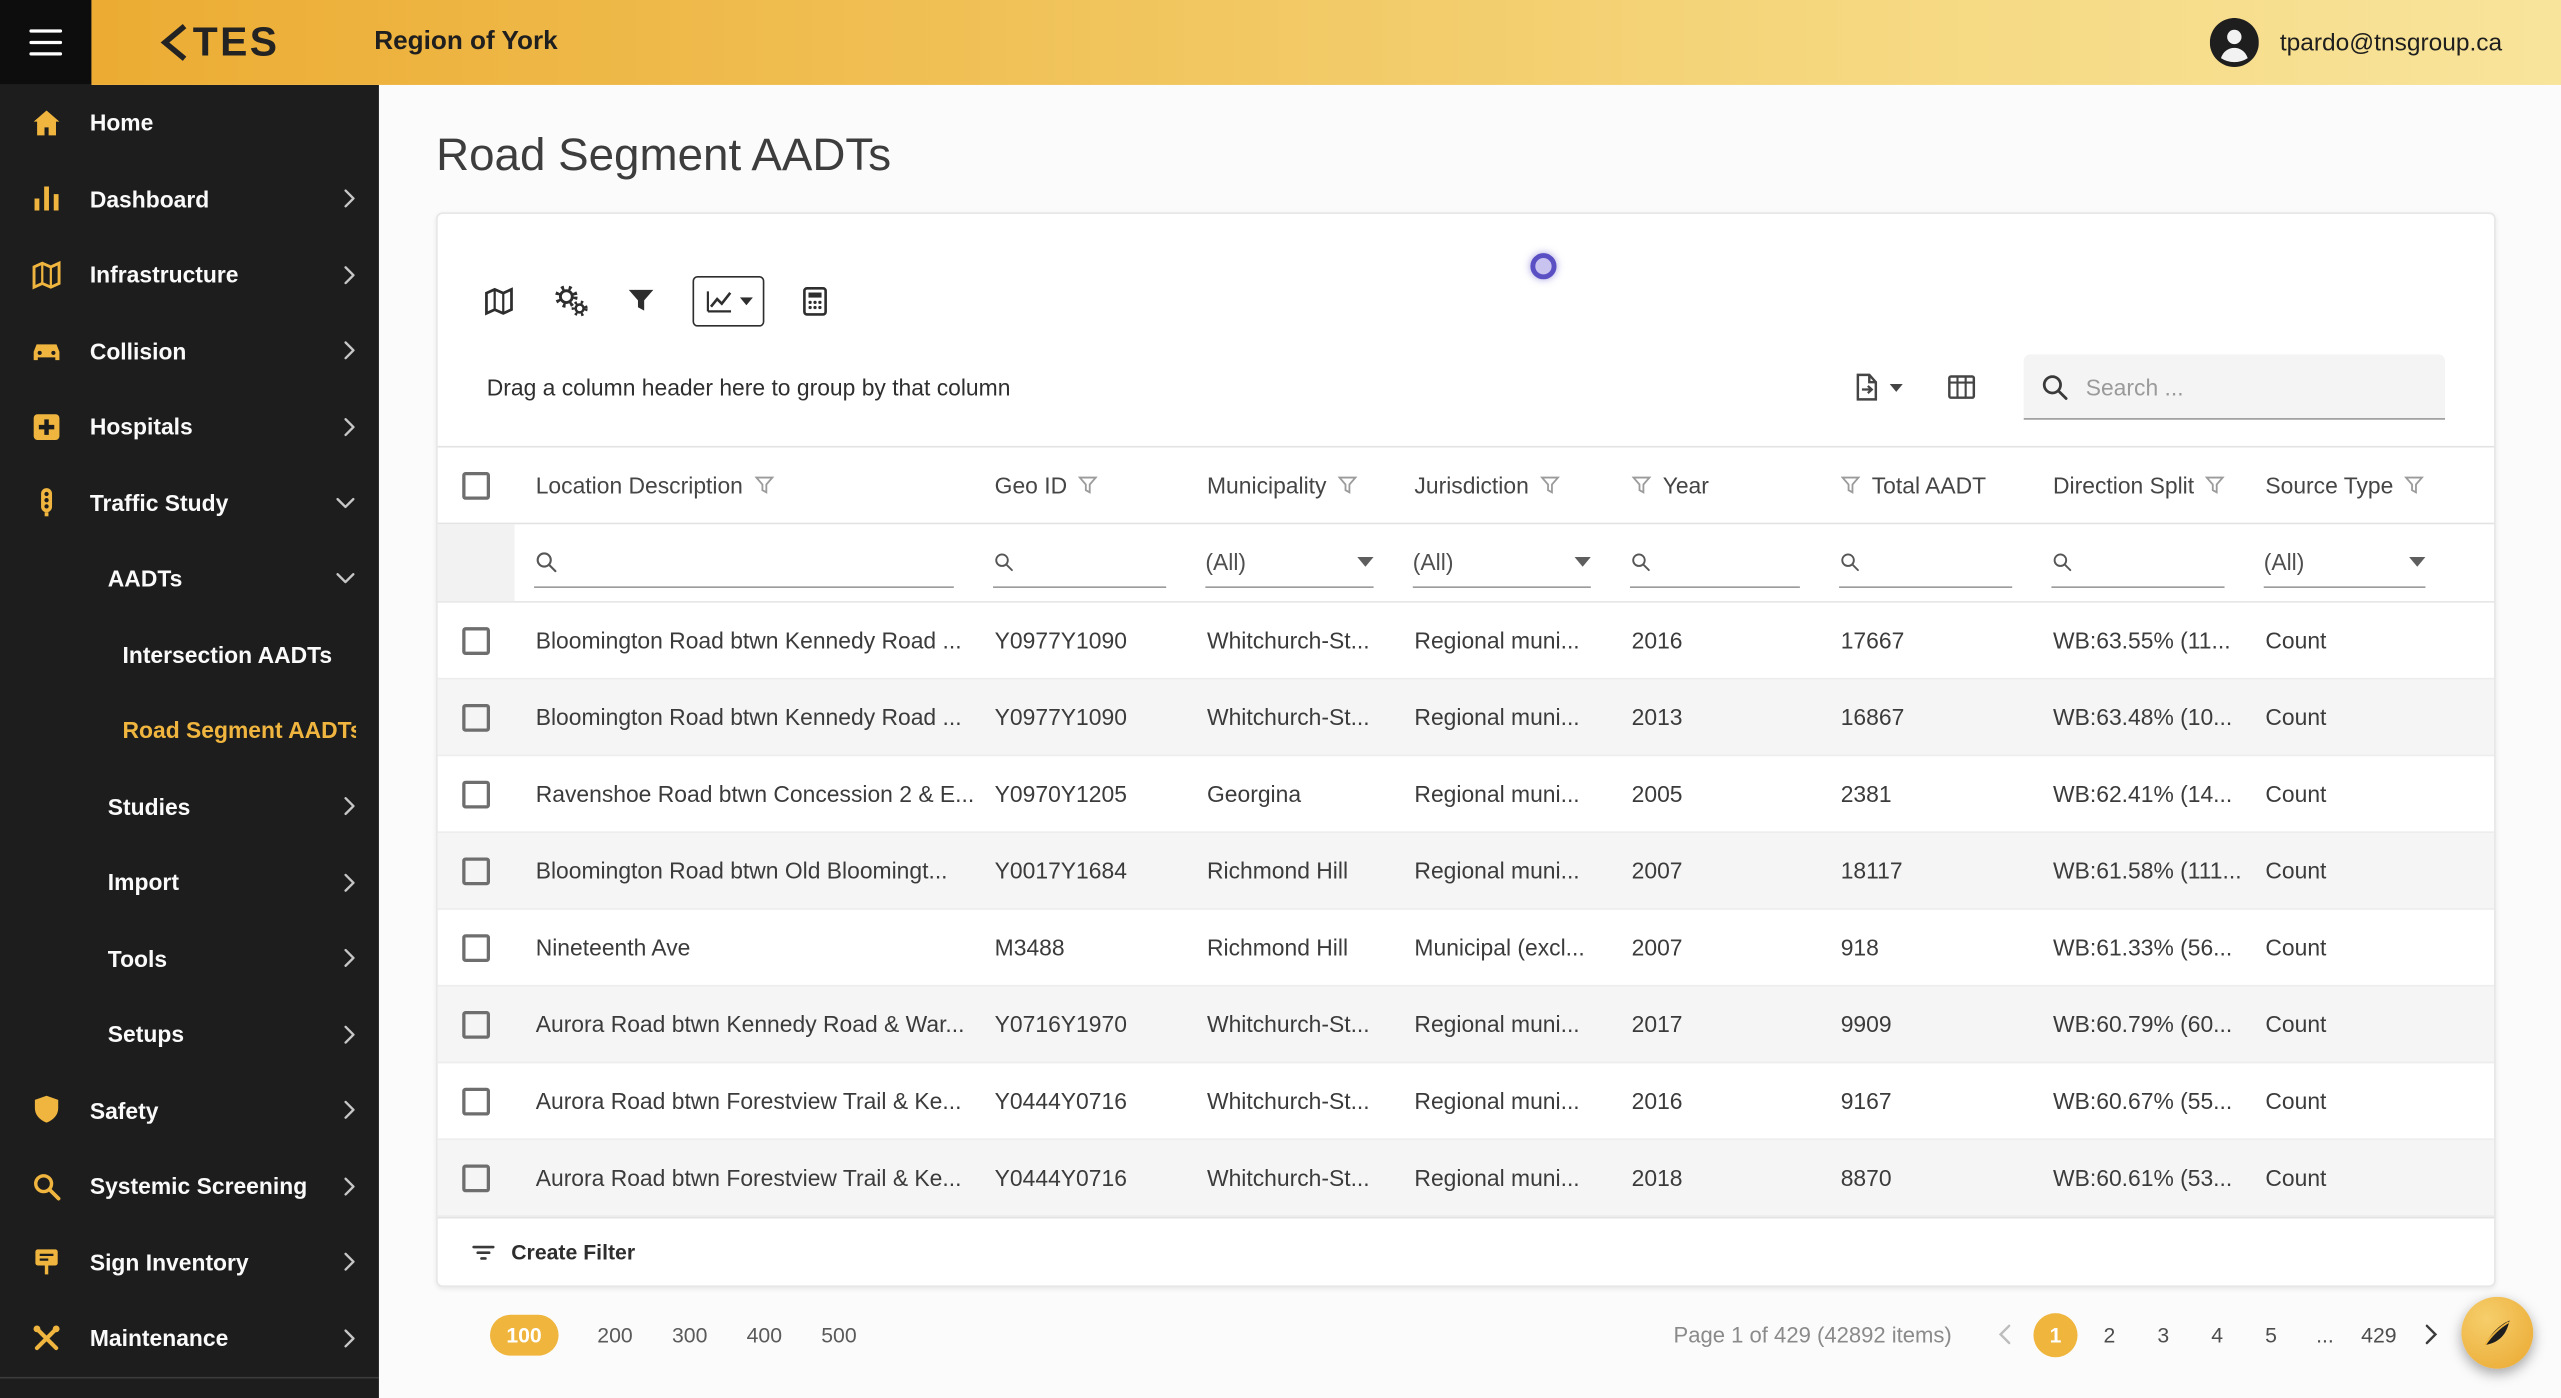 Image resolution: width=2561 pixels, height=1398 pixels. I want to click on column-header-municipality: Municipality, so click(1289, 485).